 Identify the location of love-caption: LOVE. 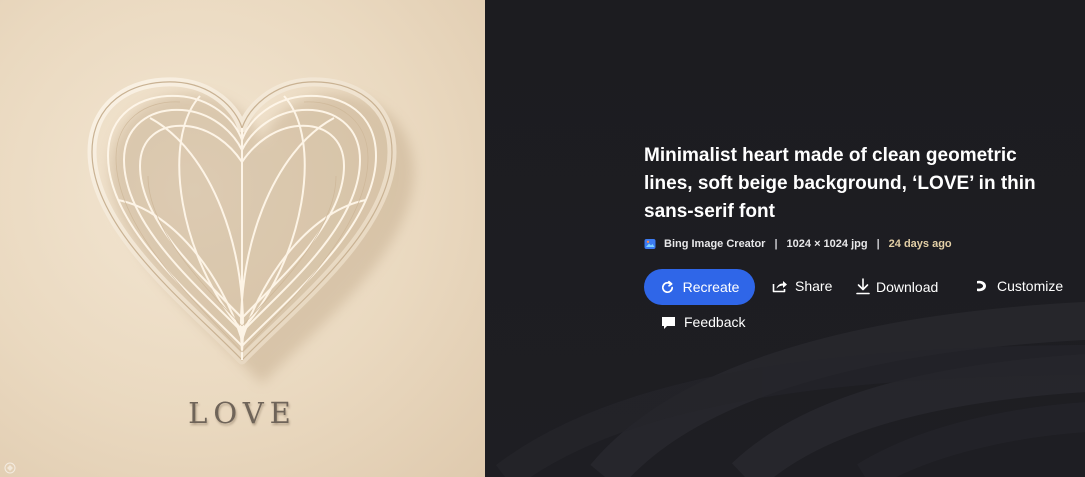
(242, 413).